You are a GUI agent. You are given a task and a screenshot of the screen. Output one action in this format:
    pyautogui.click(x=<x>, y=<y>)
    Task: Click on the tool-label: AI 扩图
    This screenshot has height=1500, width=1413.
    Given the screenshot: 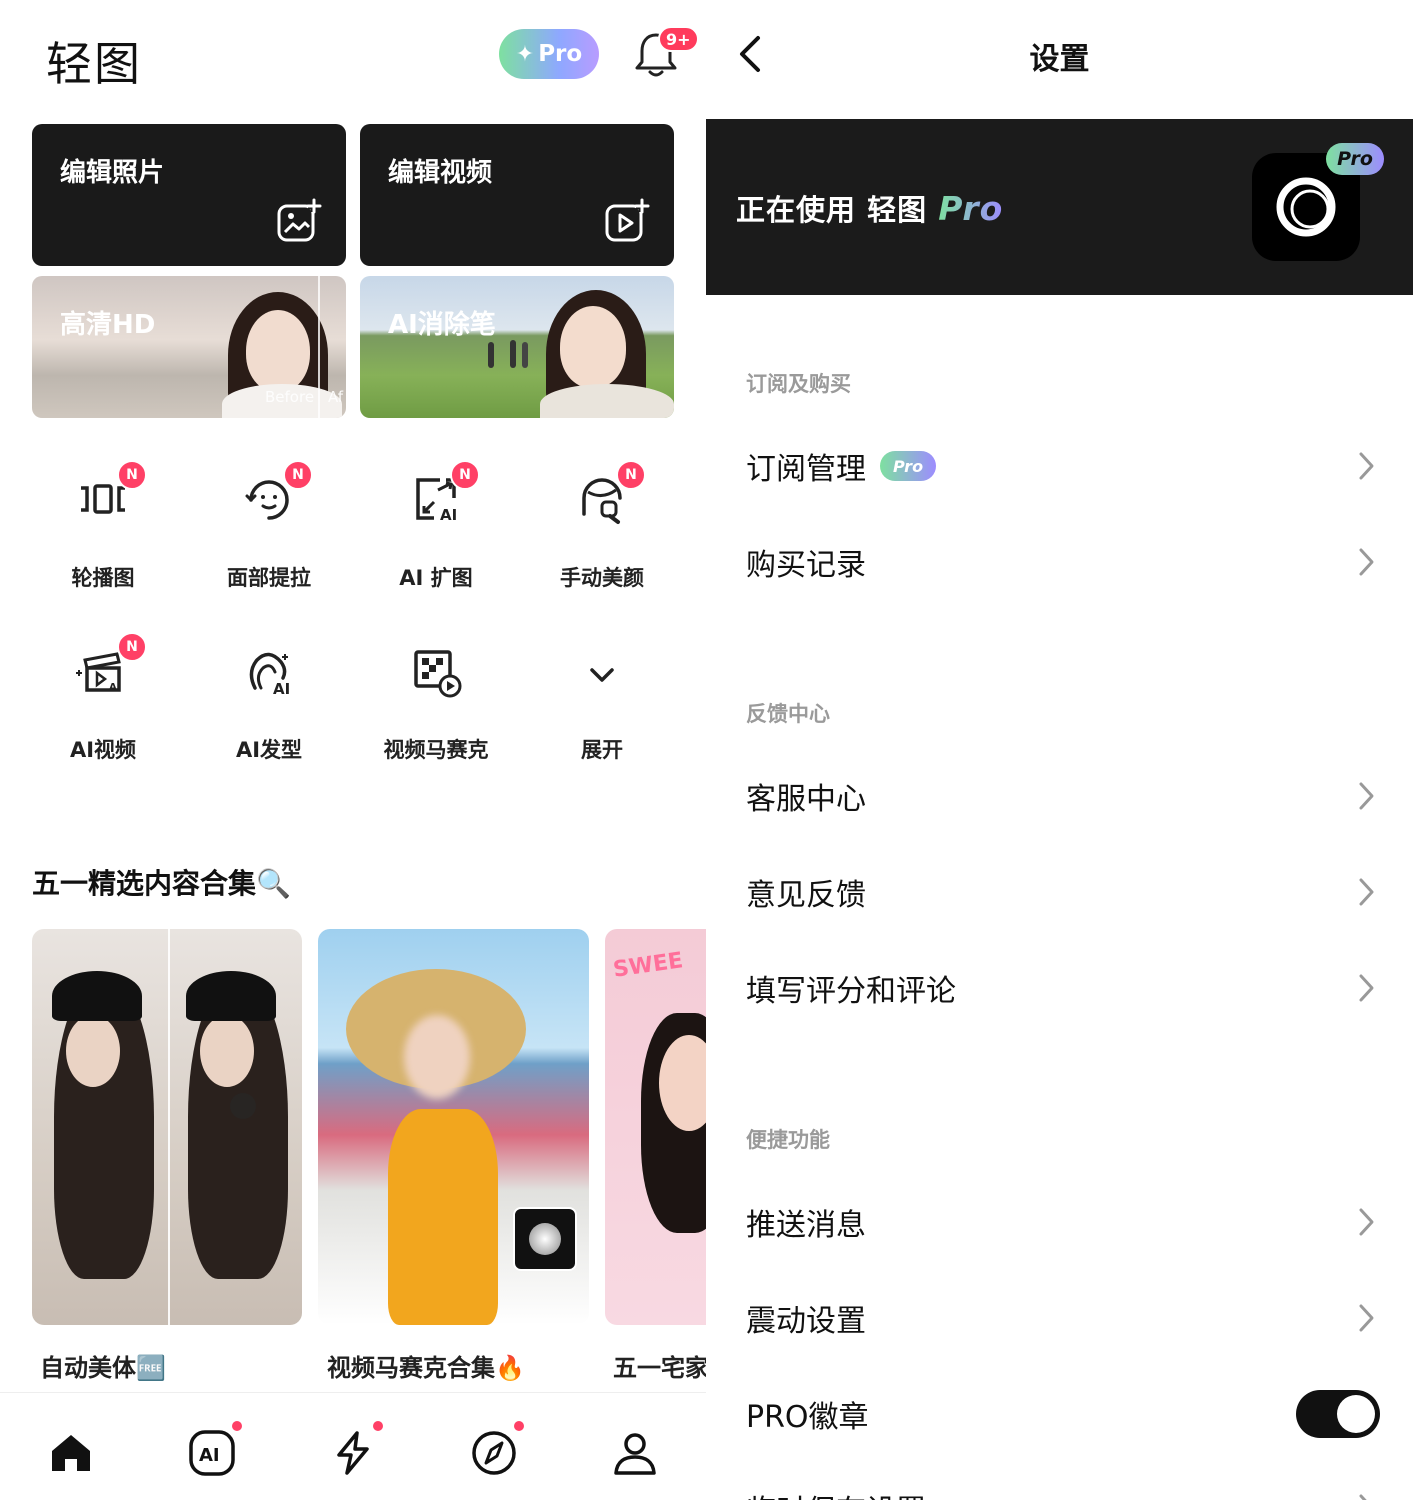 What is the action you would take?
    pyautogui.click(x=436, y=578)
    